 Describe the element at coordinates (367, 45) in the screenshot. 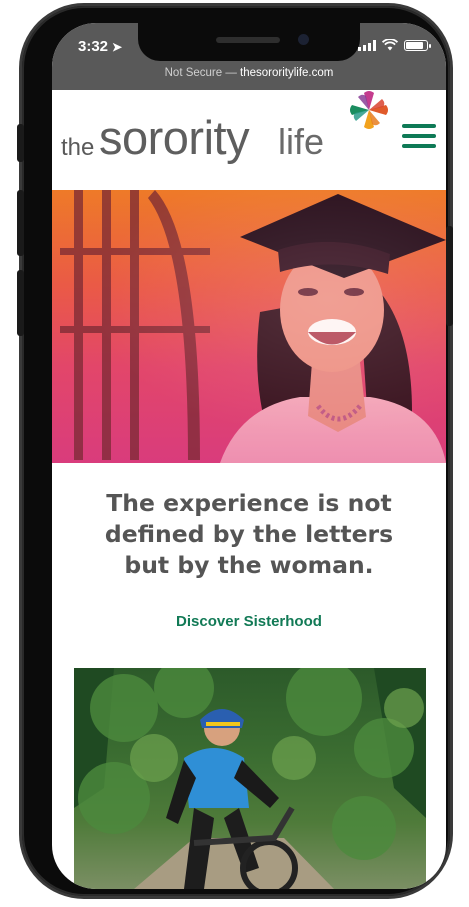

I see `cellular-signal-icon` at that location.